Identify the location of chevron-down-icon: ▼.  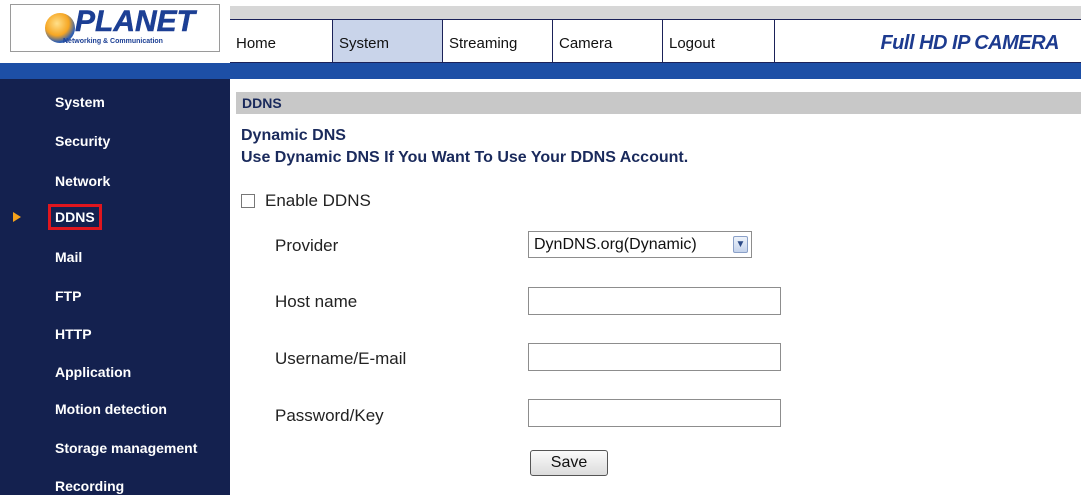
(740, 244).